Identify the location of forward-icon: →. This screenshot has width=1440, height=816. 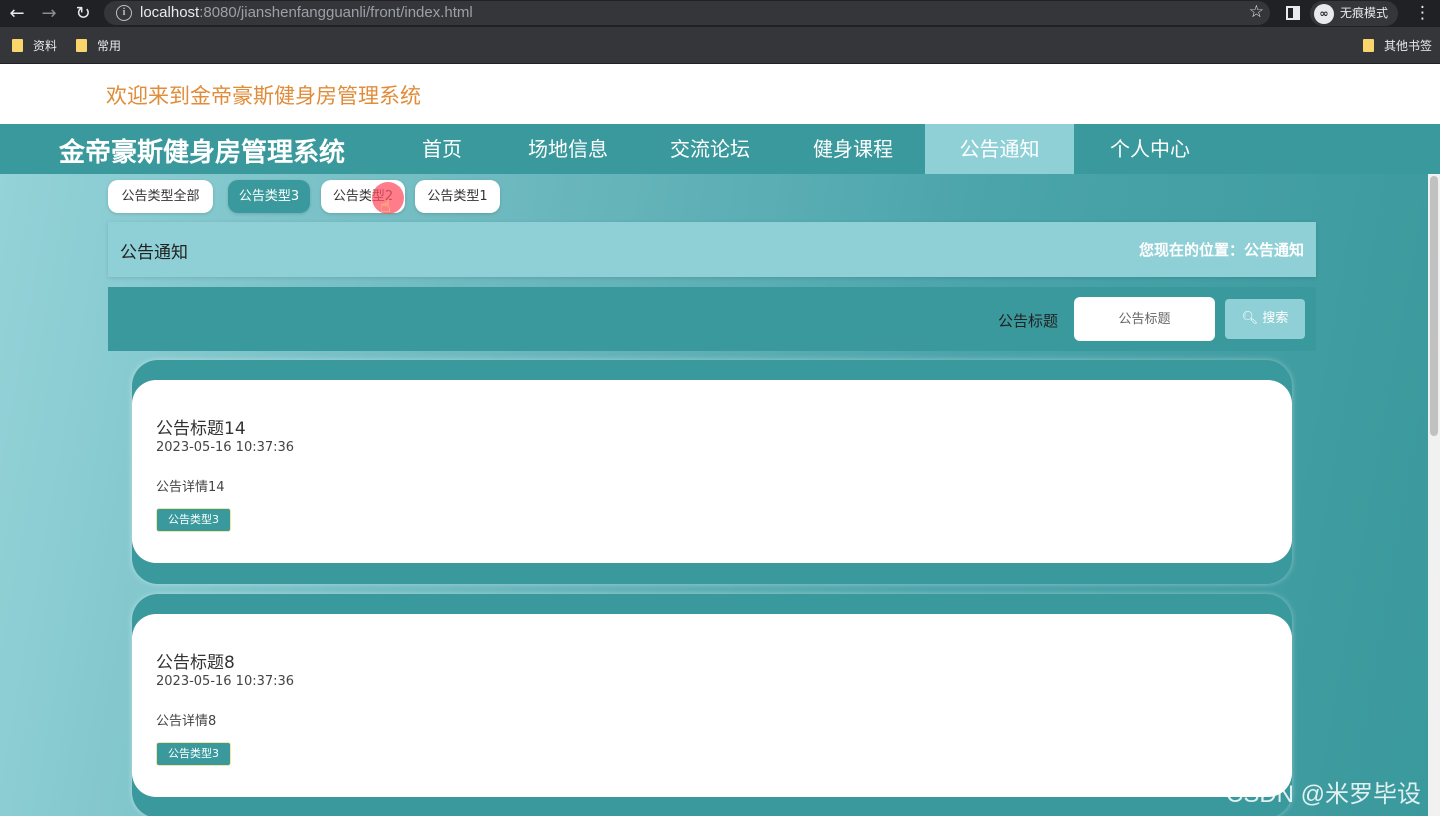
(49, 14).